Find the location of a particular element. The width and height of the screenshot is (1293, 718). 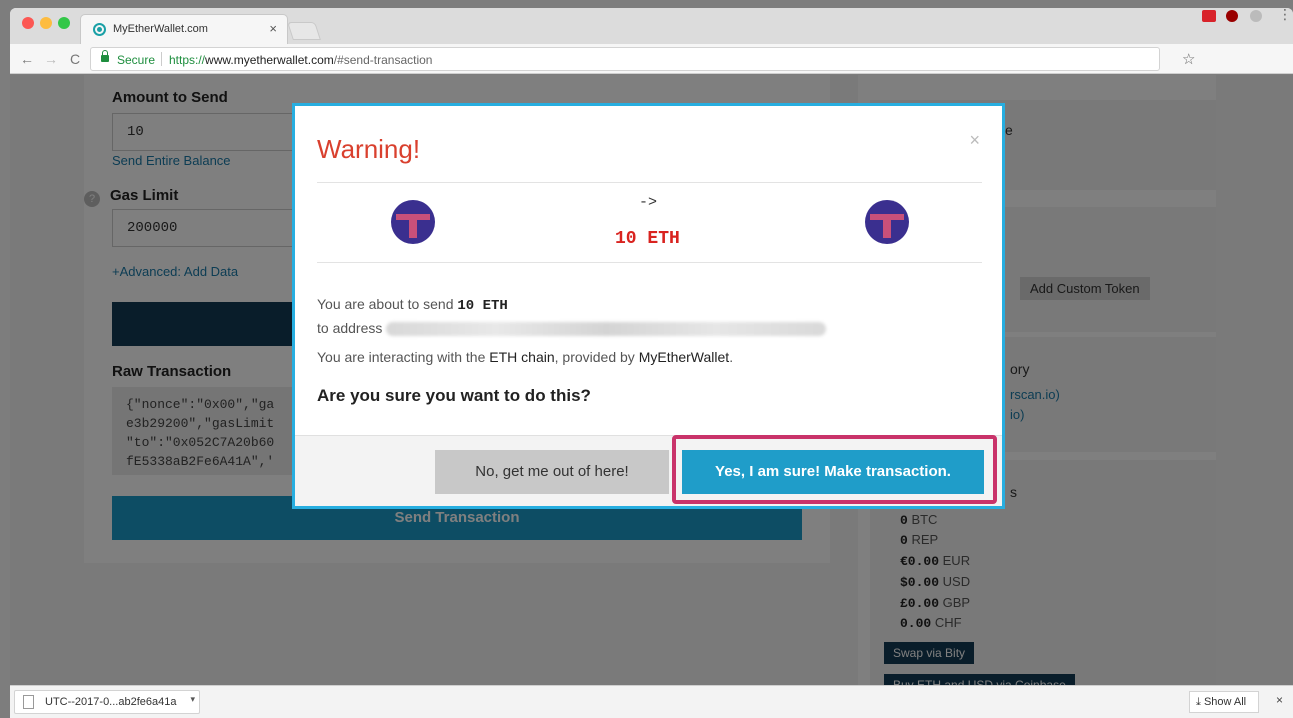

download-file-name: UTC--2017-0...ab2fe6a41a is located at coordinates (111, 702).